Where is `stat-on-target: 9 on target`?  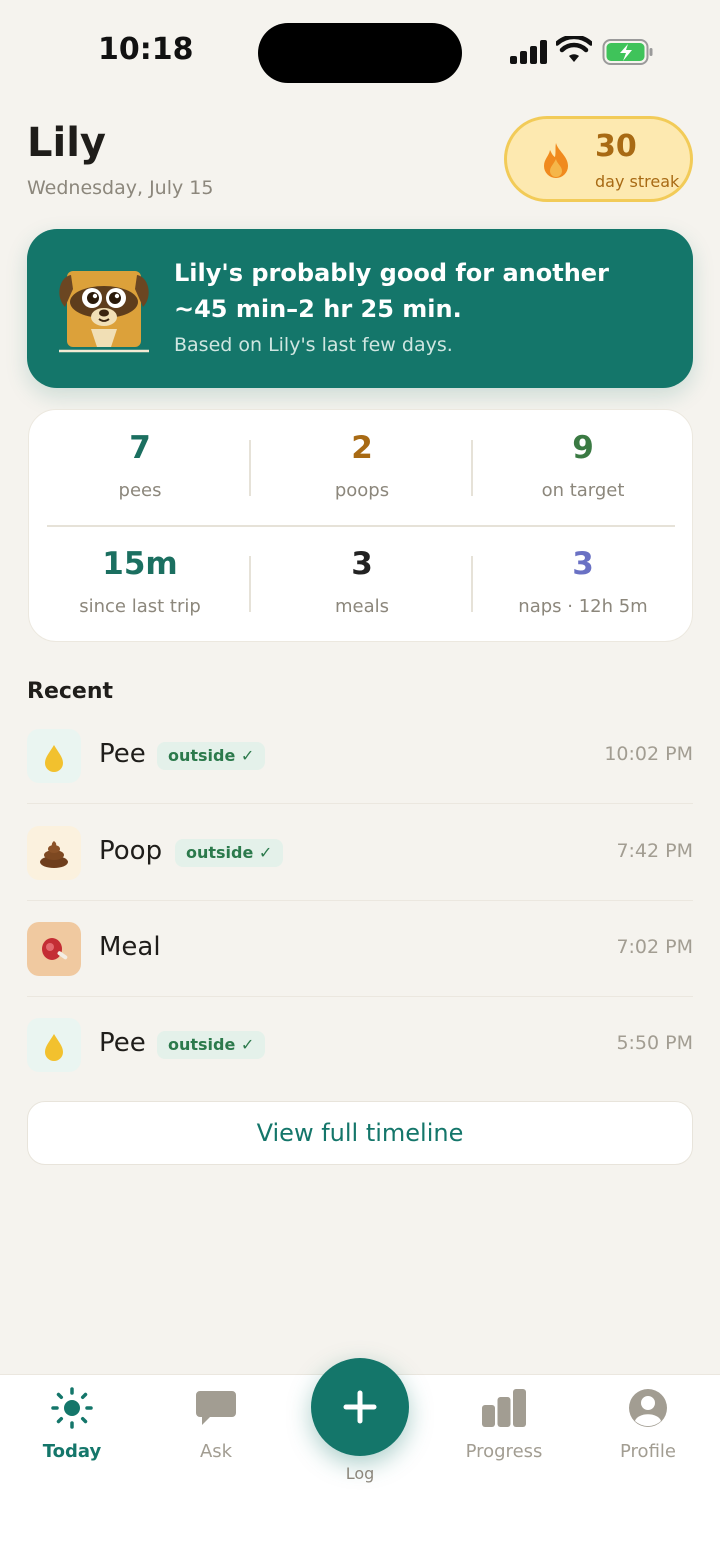
stat-on-target: 9 on target is located at coordinates (583, 465).